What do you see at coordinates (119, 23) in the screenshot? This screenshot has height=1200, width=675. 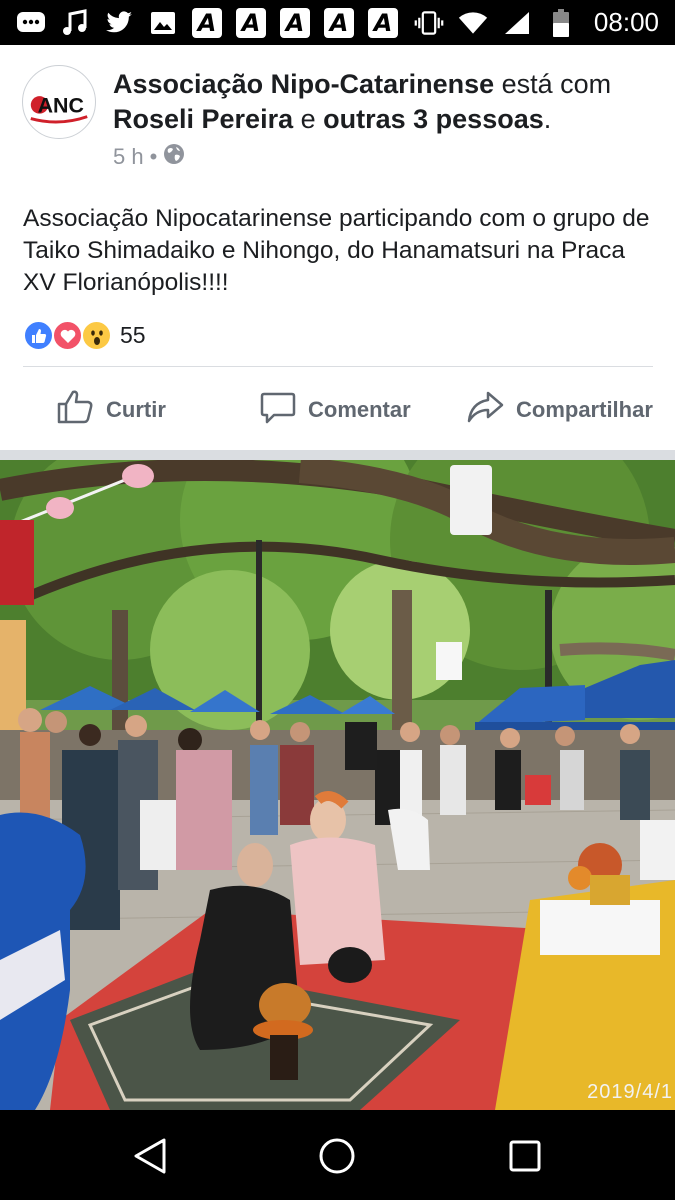 I see `twitter-icon` at bounding box center [119, 23].